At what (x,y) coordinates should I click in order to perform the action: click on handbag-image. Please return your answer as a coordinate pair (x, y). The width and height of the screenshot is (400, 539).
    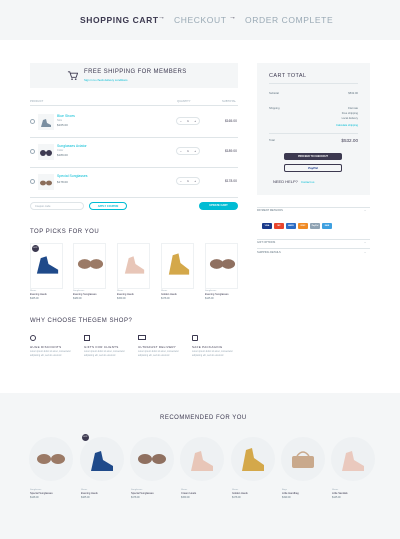
    Looking at the image, I should click on (303, 459).